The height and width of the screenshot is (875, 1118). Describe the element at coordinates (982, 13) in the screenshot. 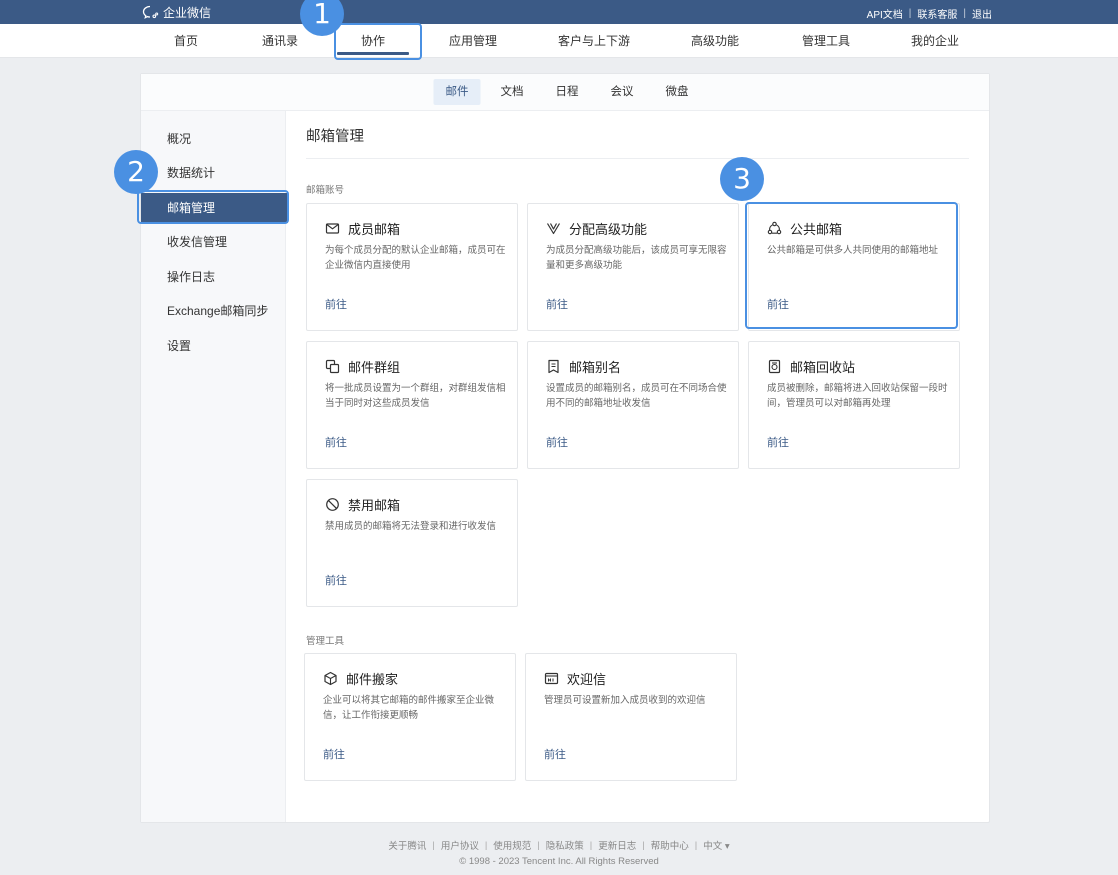

I see `logout-link: 退出` at that location.